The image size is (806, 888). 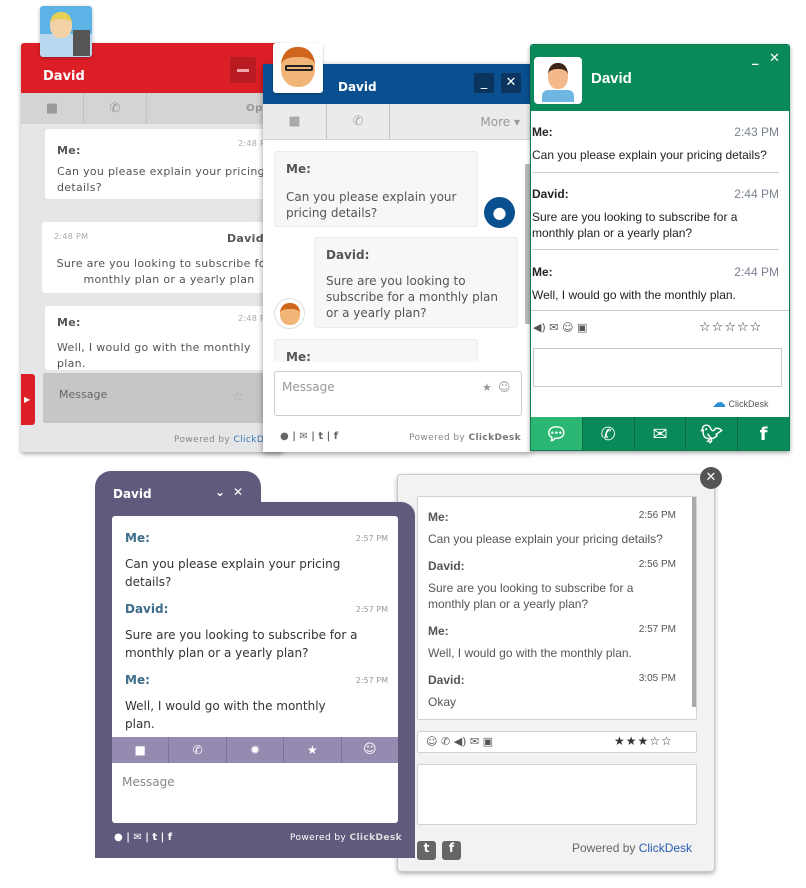 What do you see at coordinates (712, 433) in the screenshot?
I see `twitter-icon: 🐦︎` at bounding box center [712, 433].